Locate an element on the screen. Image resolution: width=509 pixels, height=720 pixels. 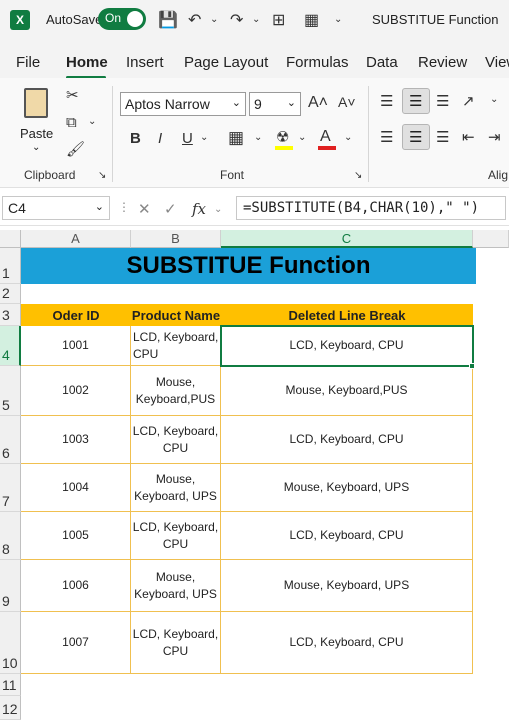
borders-icon: ⊞ is located at coordinates (278, 20).